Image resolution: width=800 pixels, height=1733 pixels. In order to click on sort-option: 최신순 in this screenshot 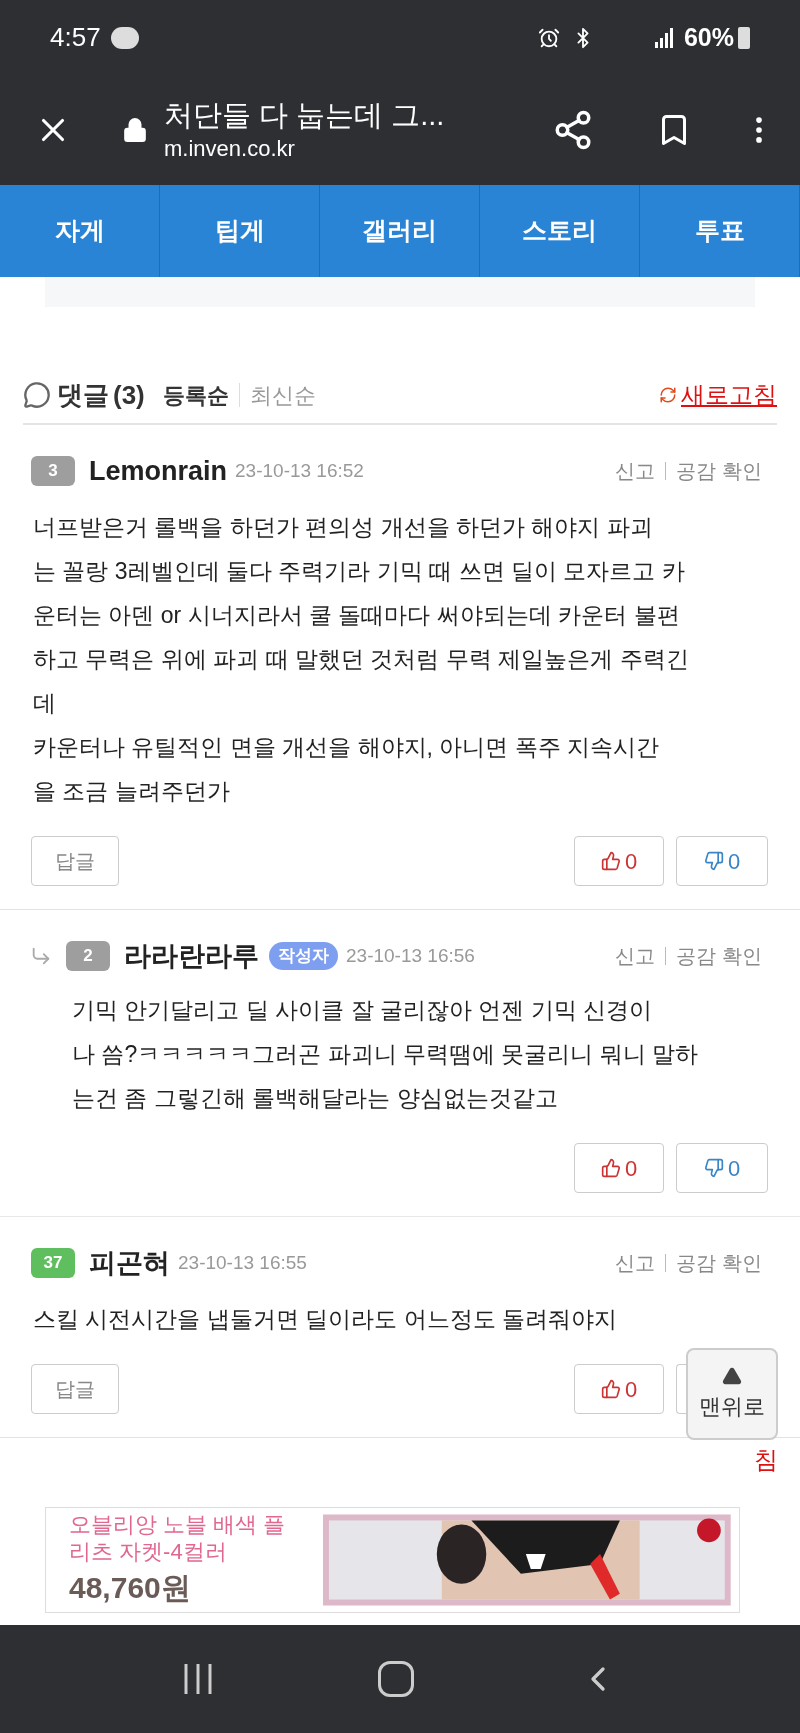, I will do `click(282, 395)`.